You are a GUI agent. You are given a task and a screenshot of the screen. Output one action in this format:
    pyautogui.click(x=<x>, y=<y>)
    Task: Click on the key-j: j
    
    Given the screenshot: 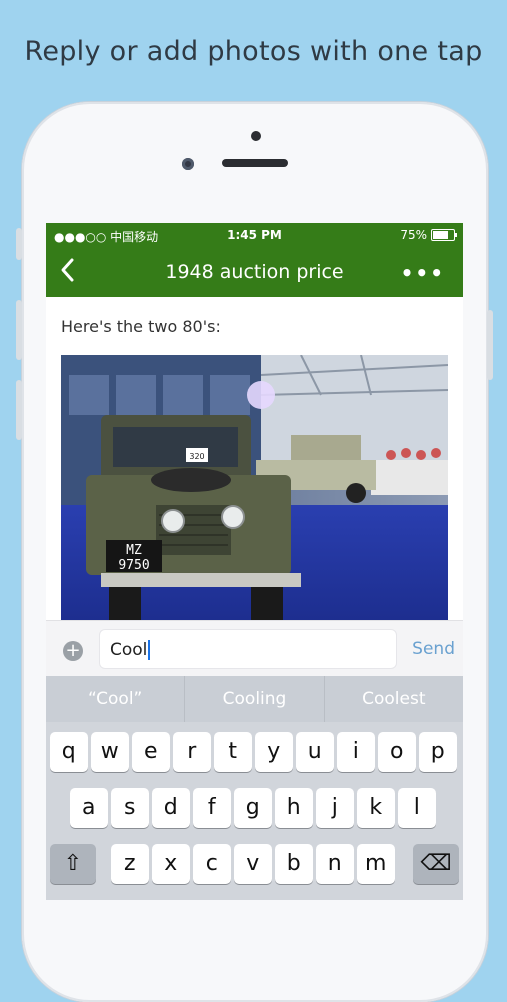 What is the action you would take?
    pyautogui.click(x=335, y=808)
    